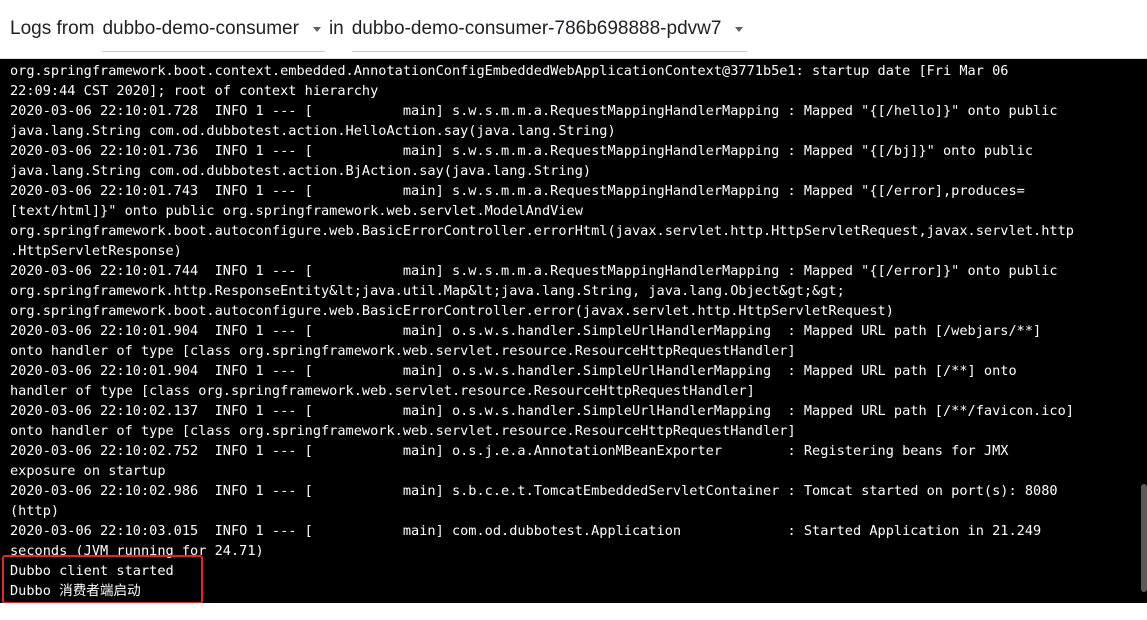  Describe the element at coordinates (336, 28) in the screenshot. I see `in-label: in` at that location.